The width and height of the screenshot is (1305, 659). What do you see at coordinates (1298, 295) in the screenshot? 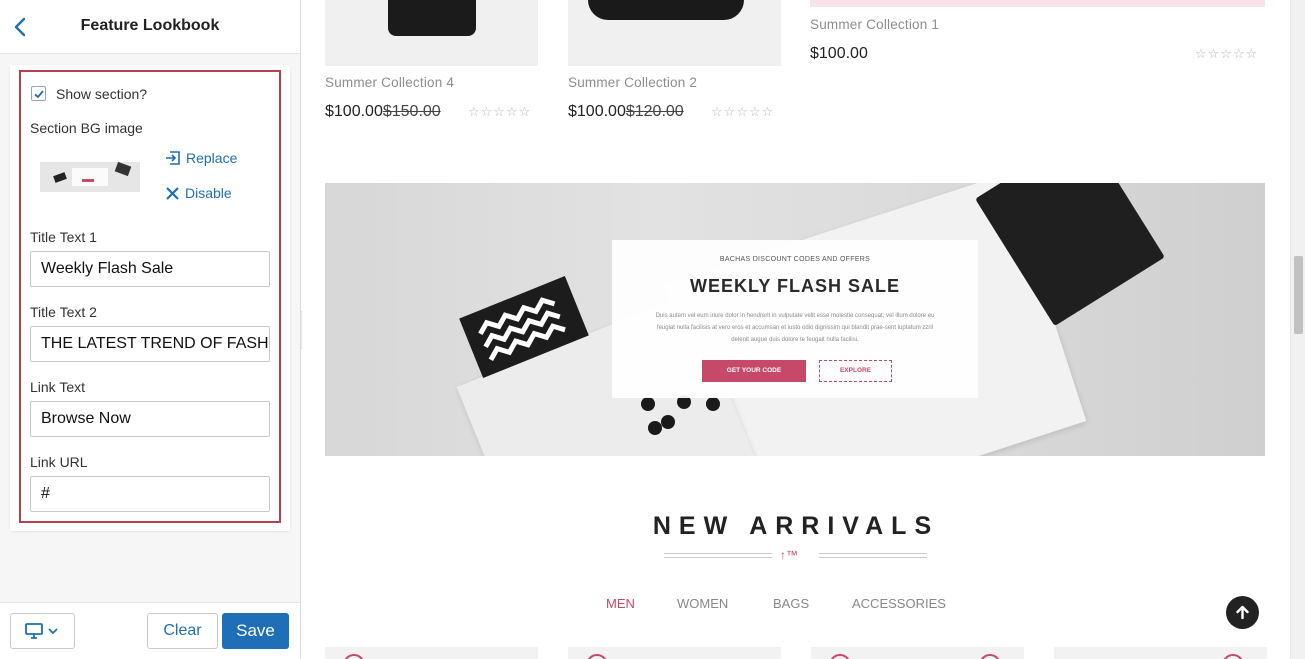
I see `scrollbar-thumb` at bounding box center [1298, 295].